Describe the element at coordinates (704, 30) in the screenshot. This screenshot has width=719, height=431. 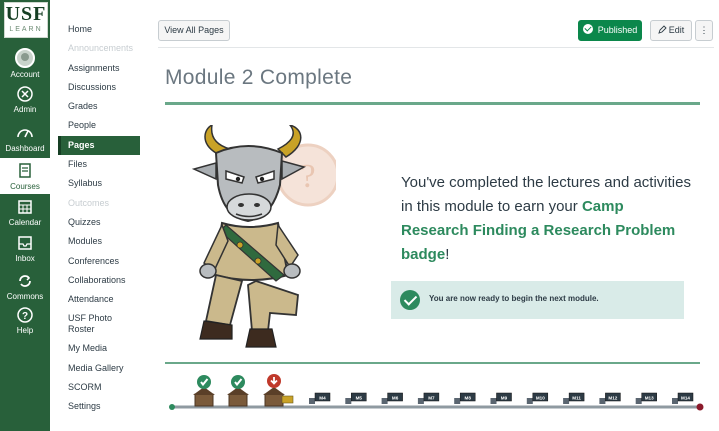
I see `more-options-button: ⋮` at that location.